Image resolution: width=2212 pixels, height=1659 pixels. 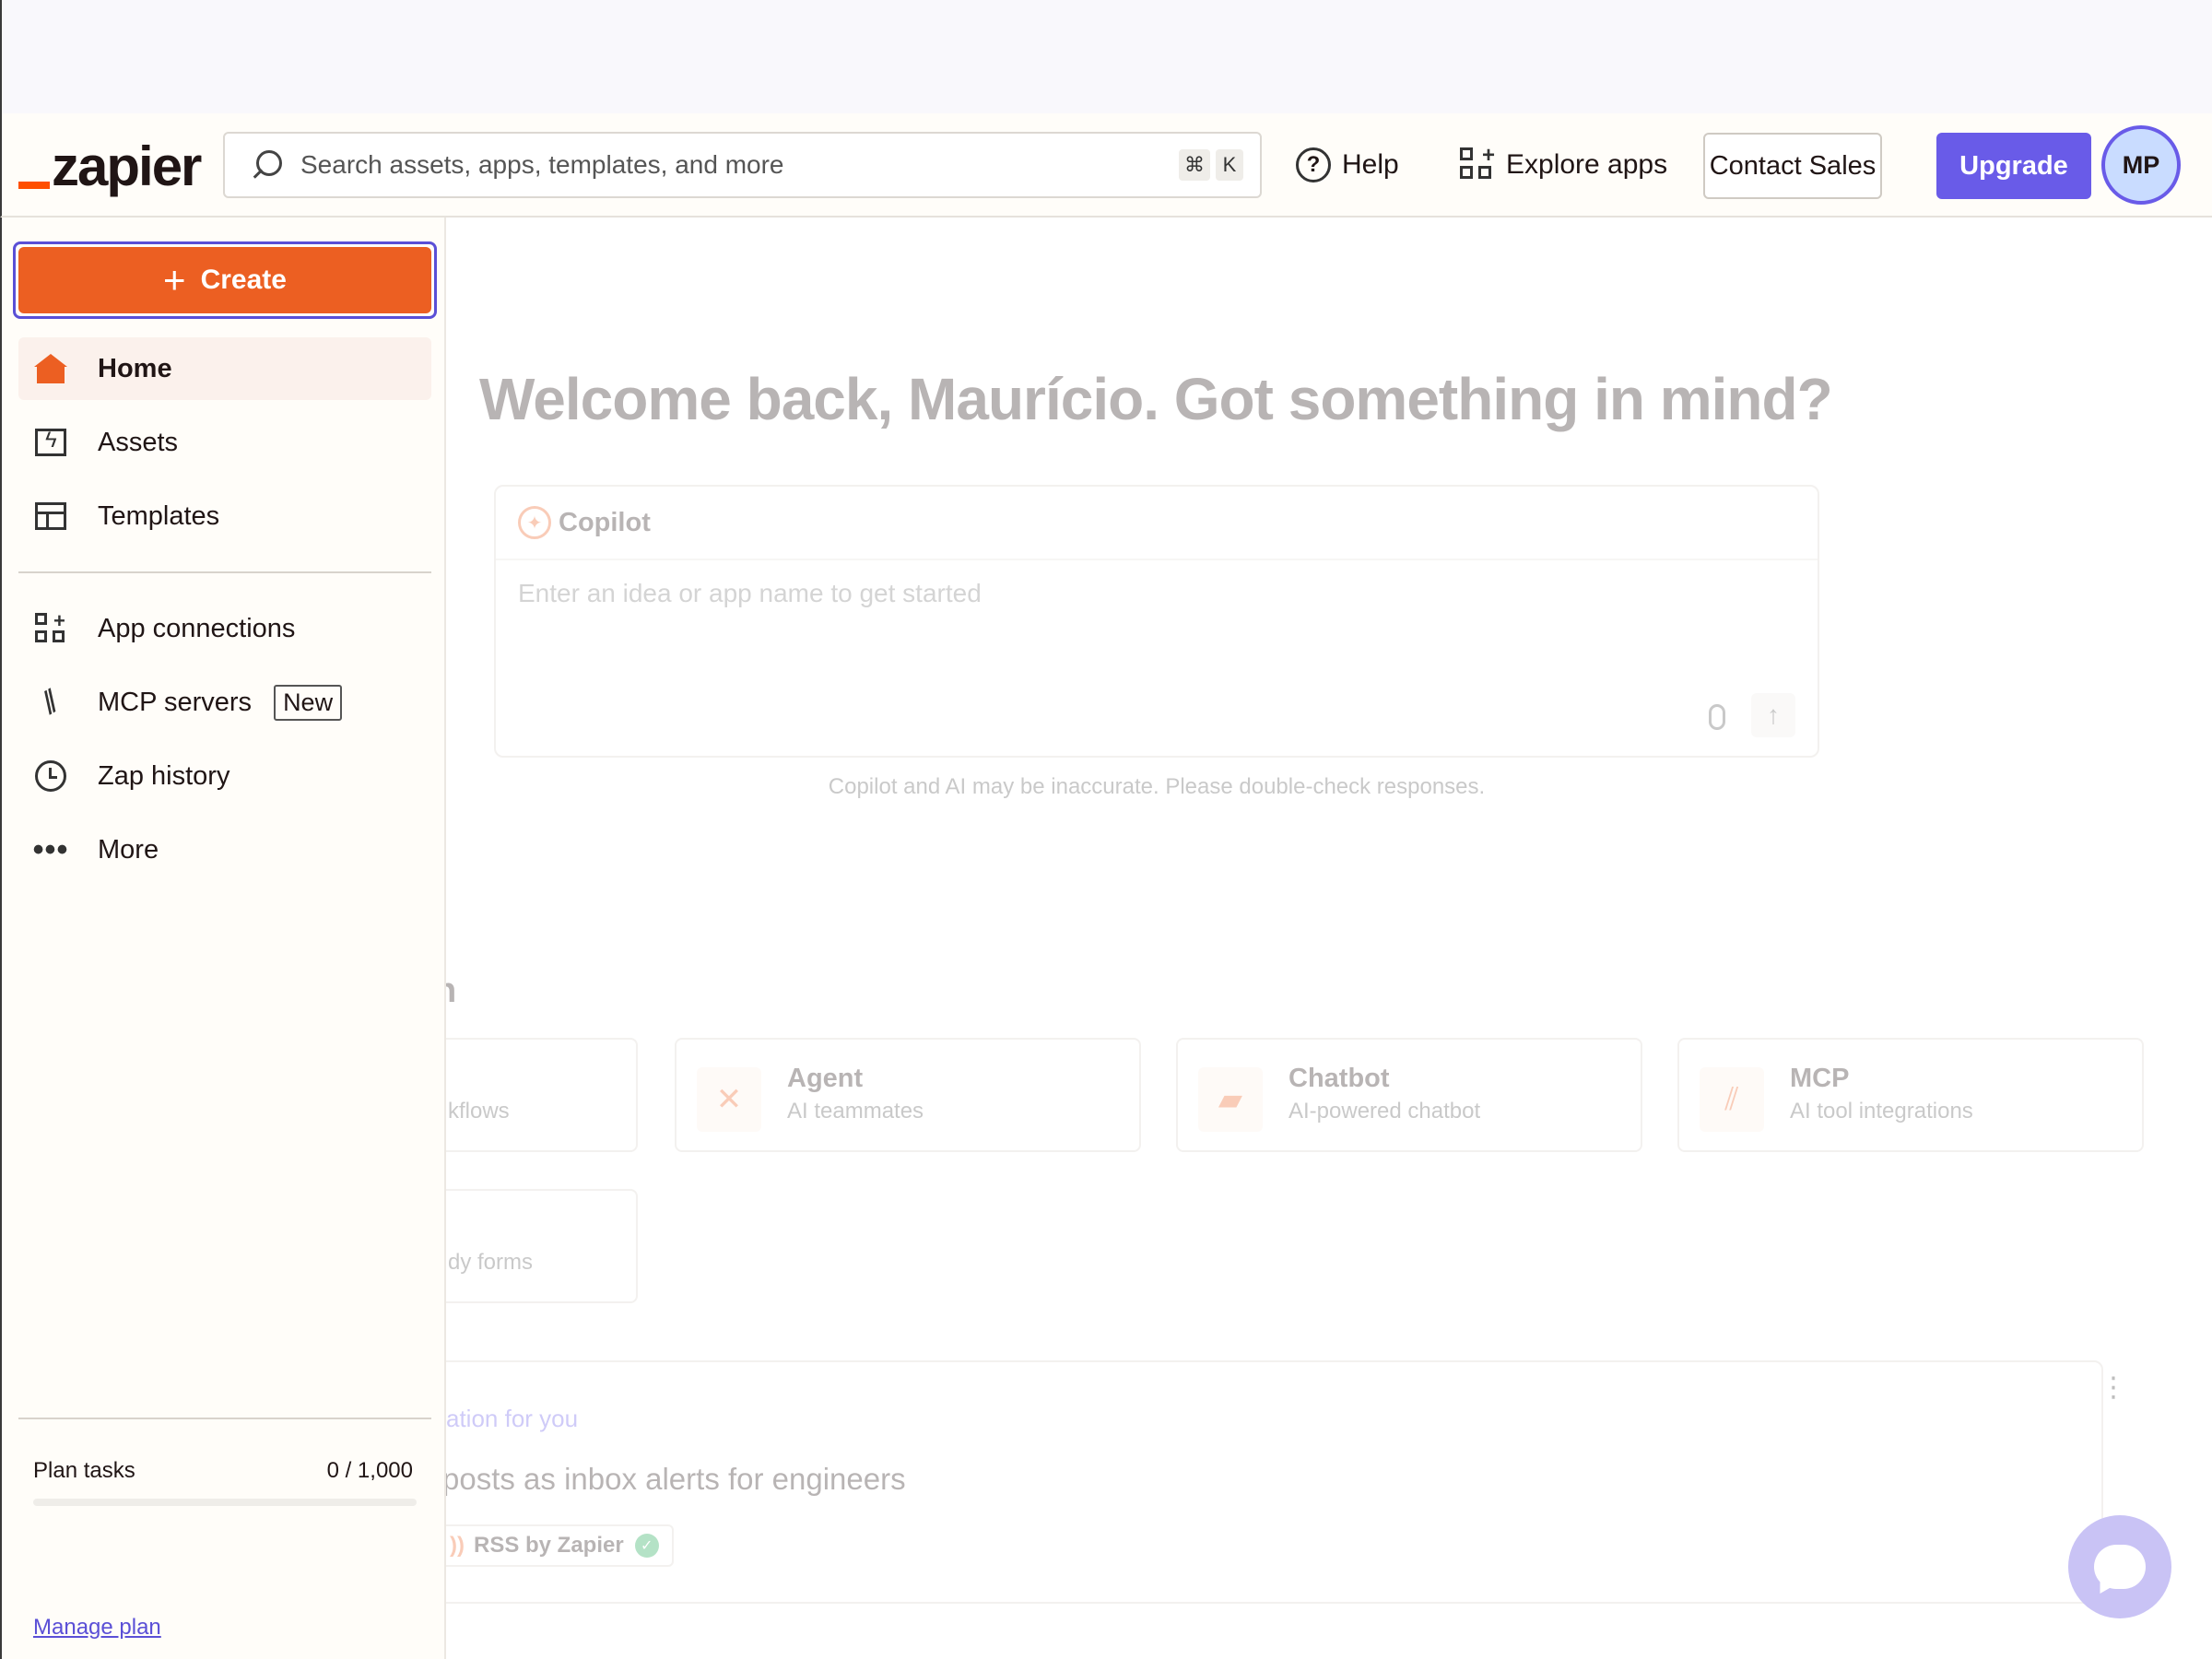 I want to click on tile-subtitle: AI-powered chatbot, so click(x=1384, y=1111).